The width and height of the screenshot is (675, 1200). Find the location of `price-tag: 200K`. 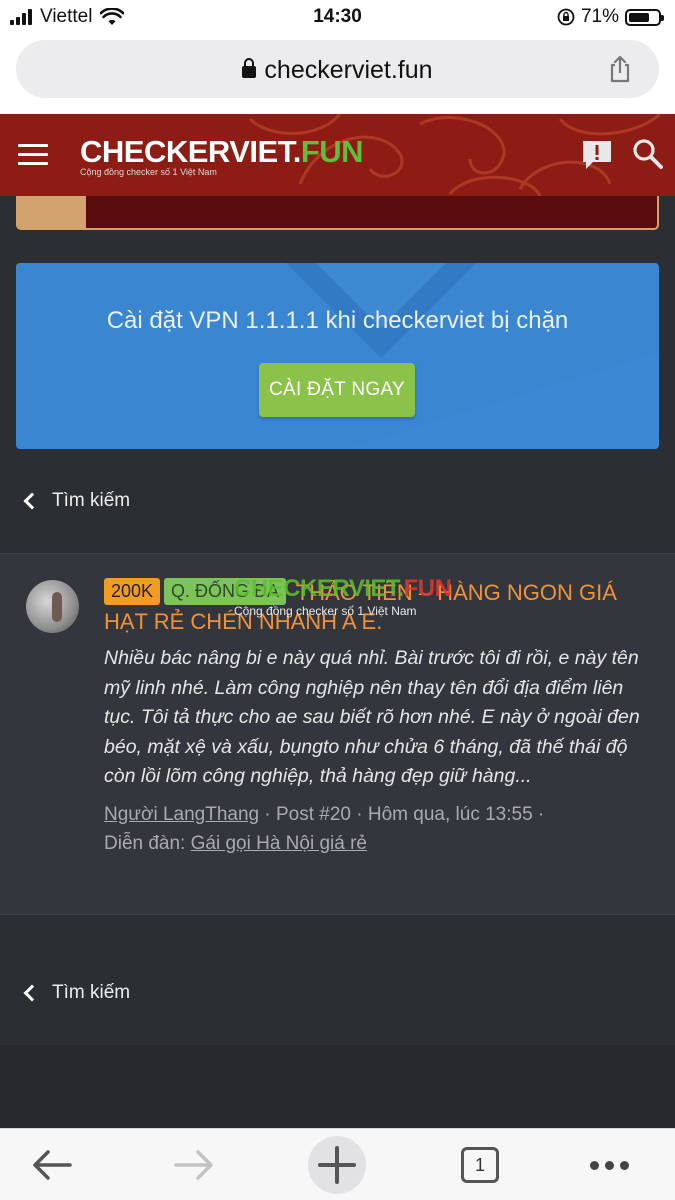

price-tag: 200K is located at coordinates (132, 591).